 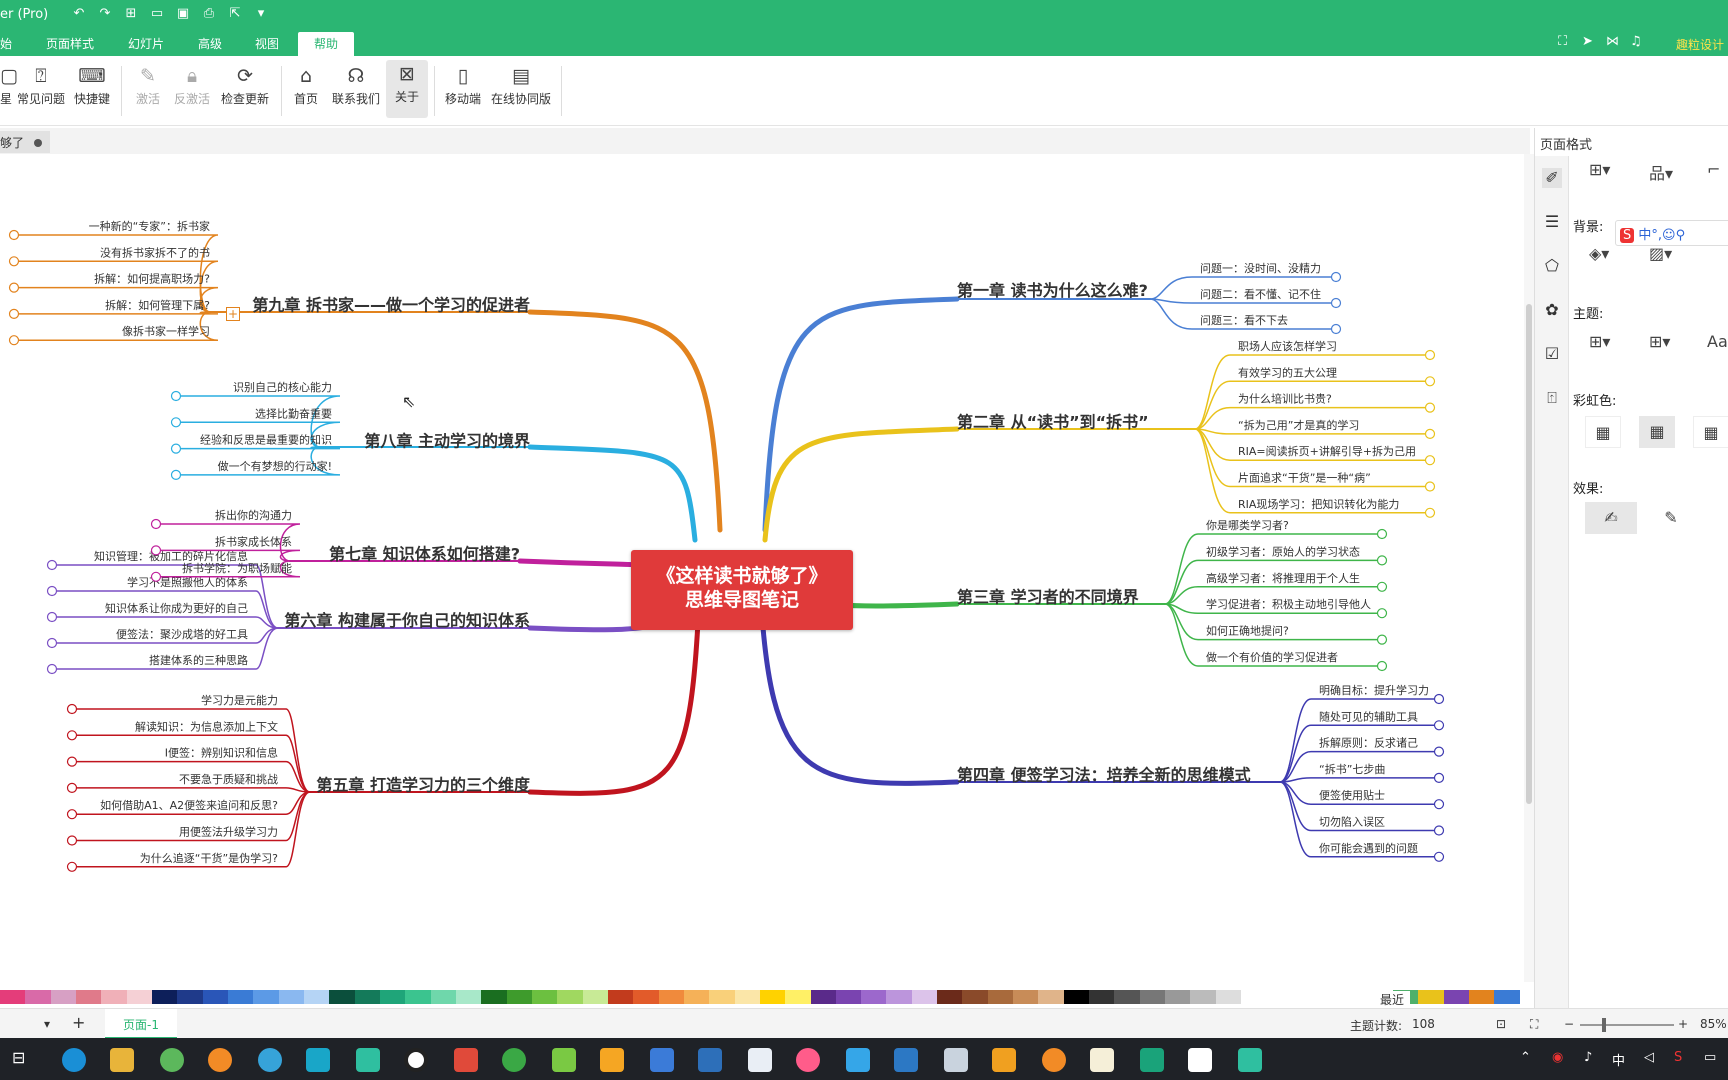 I want to click on notes-app-icon, so click(x=1102, y=1060).